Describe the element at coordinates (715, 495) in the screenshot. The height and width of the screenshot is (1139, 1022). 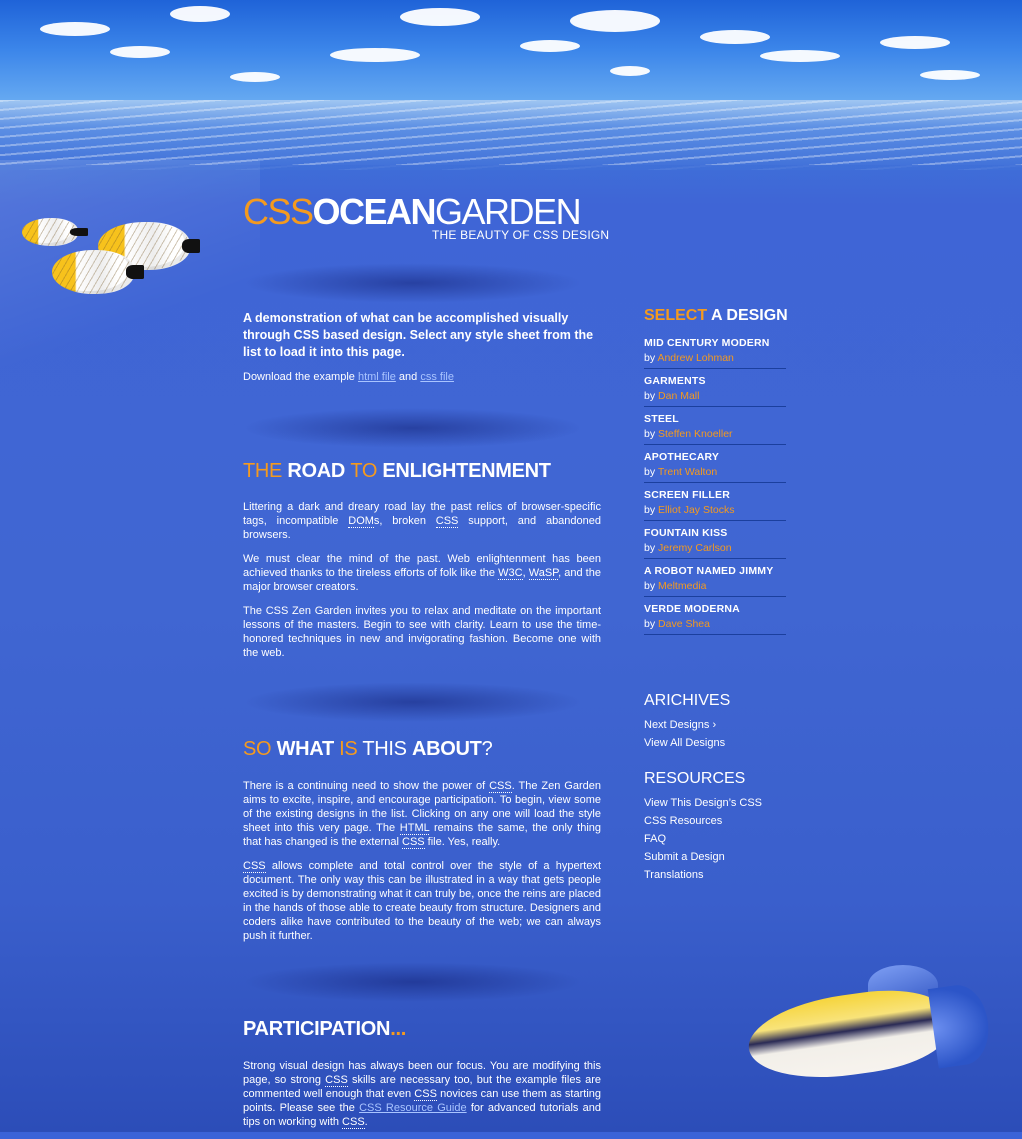
I see `design-name: SCREEN FILLER` at that location.